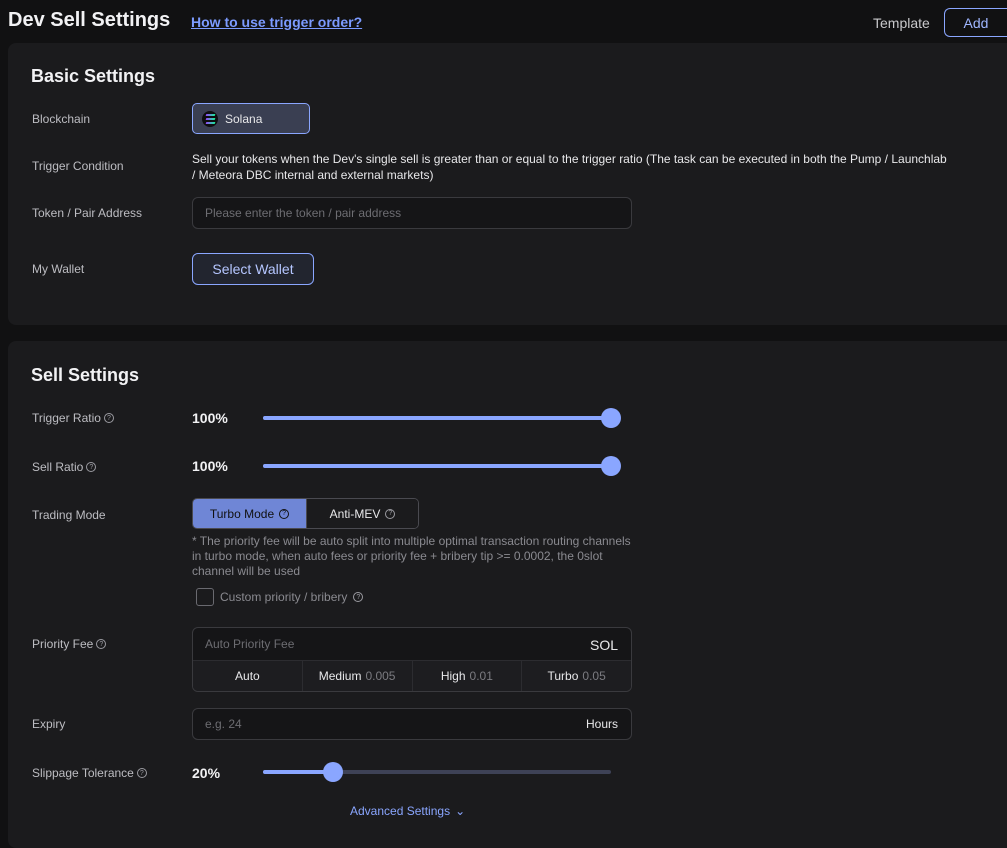 This screenshot has width=1007, height=848. What do you see at coordinates (58, 269) in the screenshot?
I see `wallet-label: My Wallet` at bounding box center [58, 269].